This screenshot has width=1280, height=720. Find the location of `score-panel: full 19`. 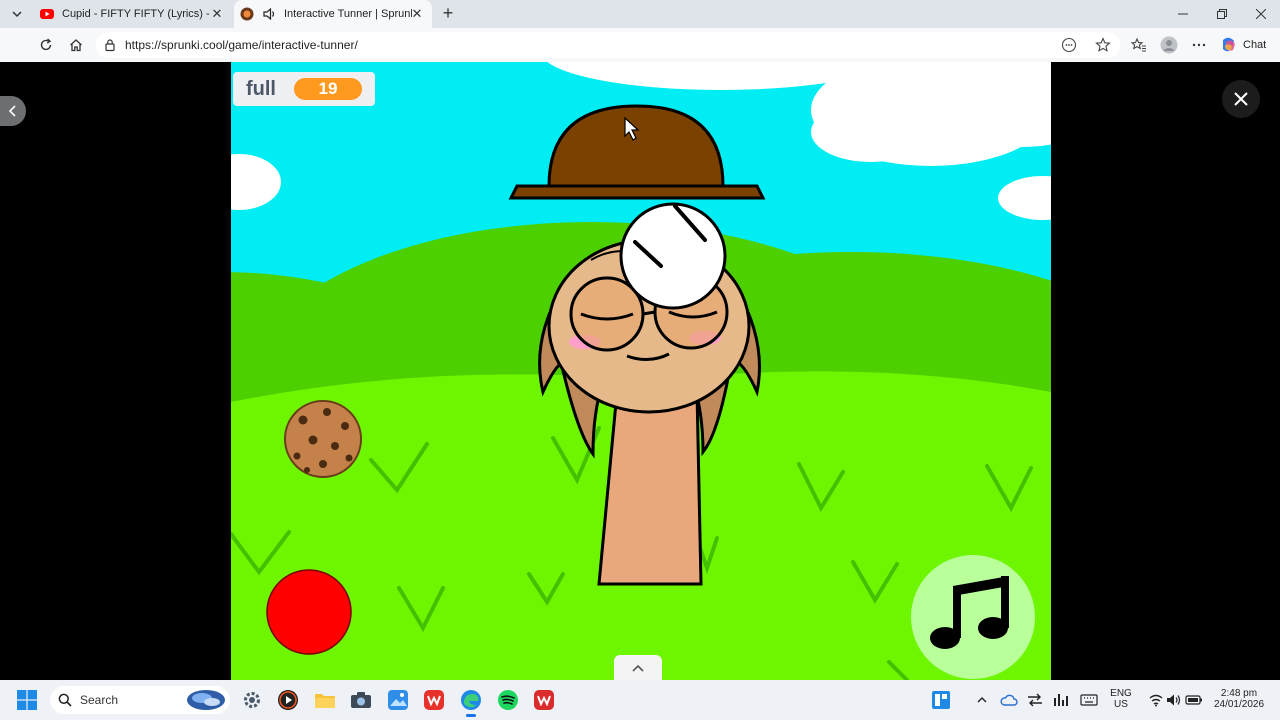

score-panel: full 19 is located at coordinates (304, 89).